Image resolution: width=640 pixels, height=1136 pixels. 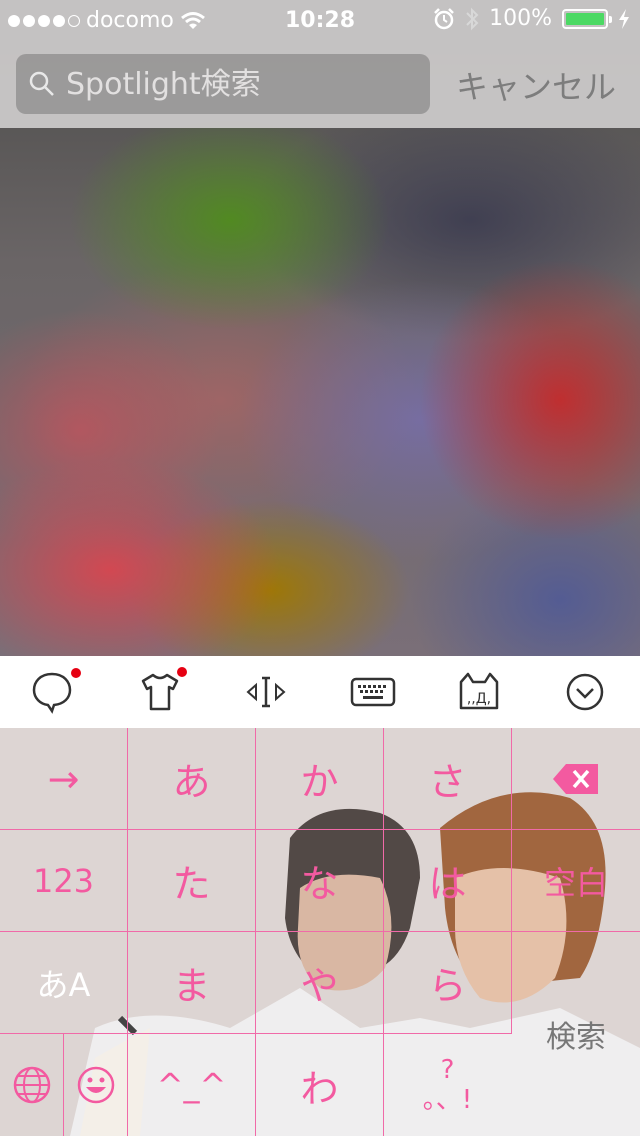 What do you see at coordinates (236, 84) in the screenshot?
I see `search-input` at bounding box center [236, 84].